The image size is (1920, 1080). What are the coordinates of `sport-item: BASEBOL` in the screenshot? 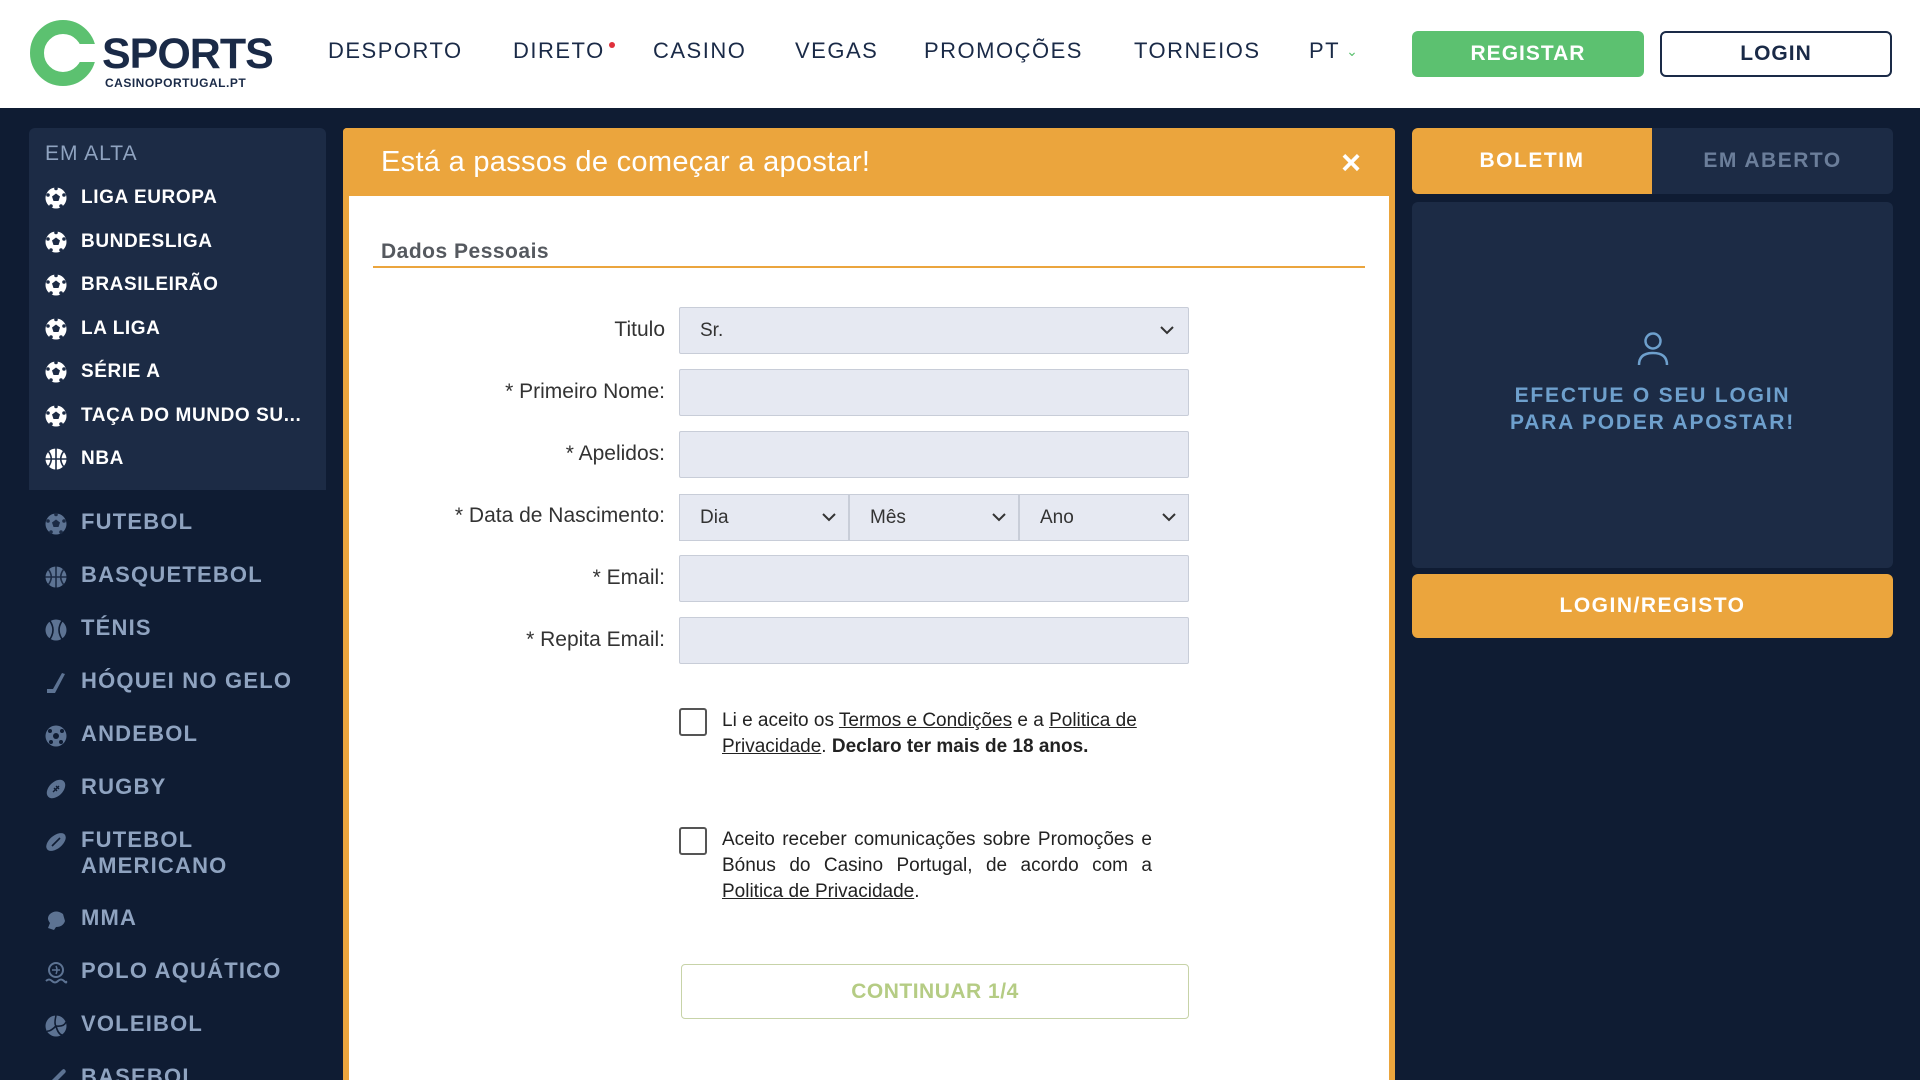 It's located at (120, 1072).